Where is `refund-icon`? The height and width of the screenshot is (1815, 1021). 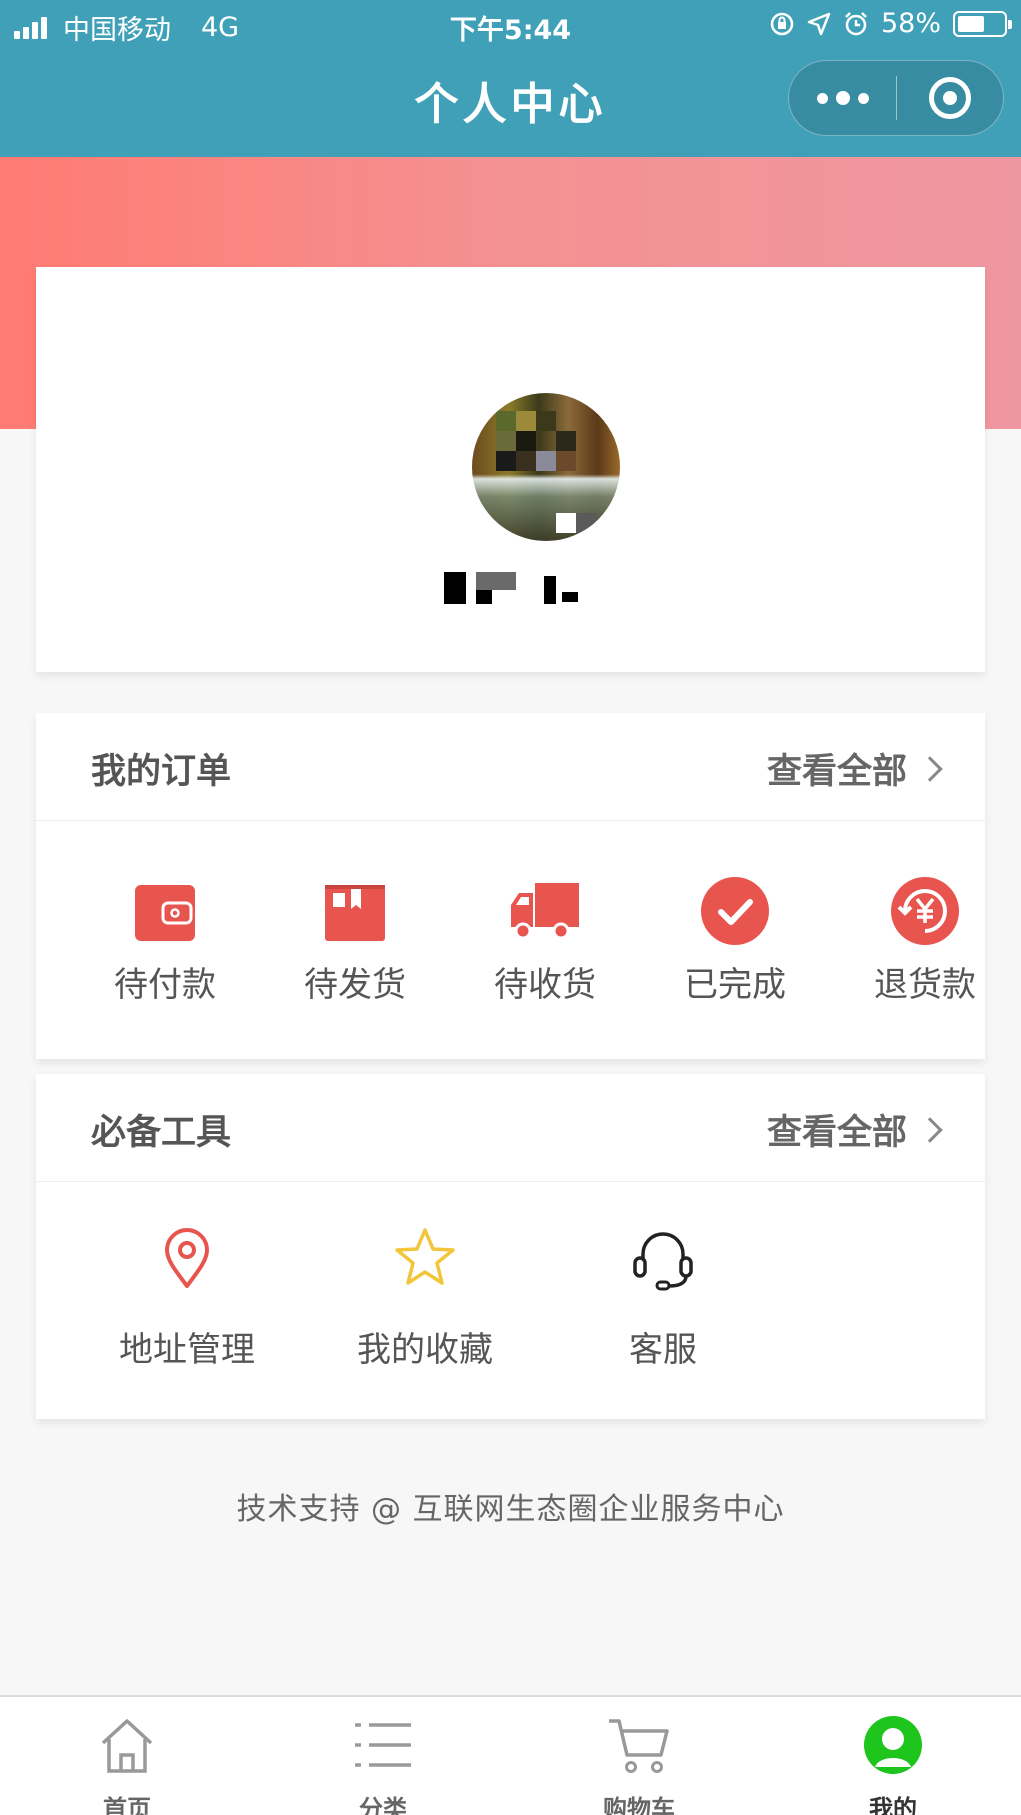
refund-icon is located at coordinates (925, 911).